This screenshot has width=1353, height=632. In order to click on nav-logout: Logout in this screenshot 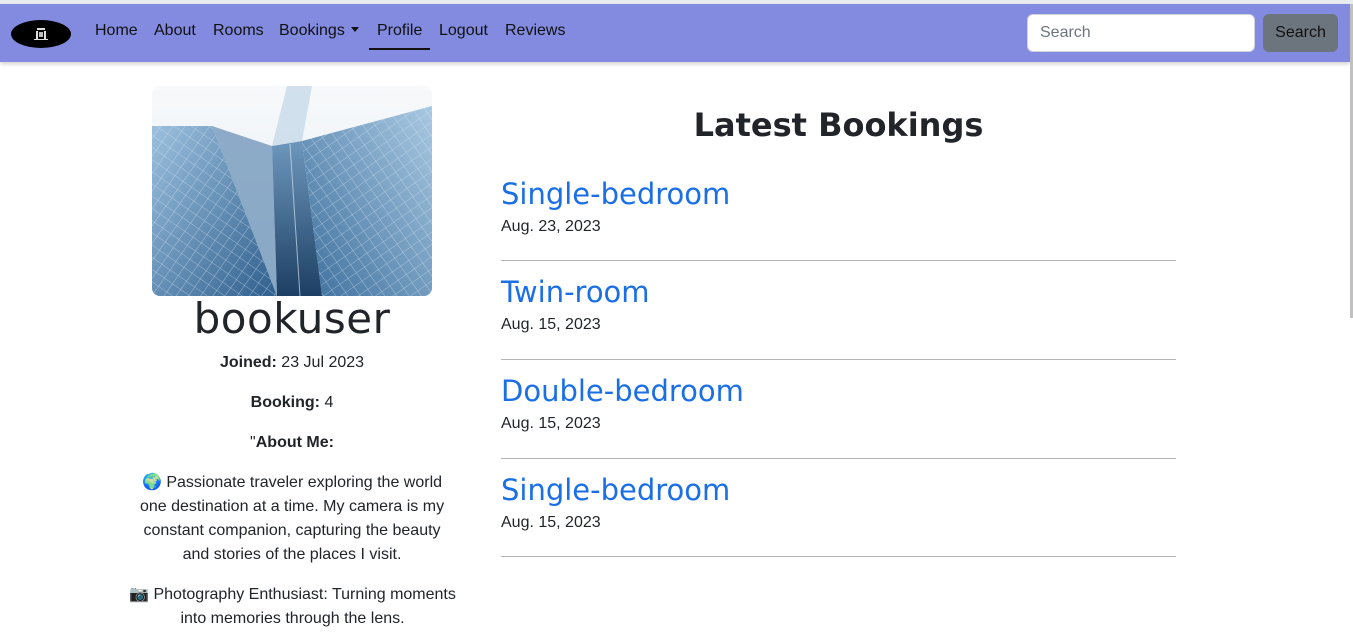, I will do `click(463, 31)`.